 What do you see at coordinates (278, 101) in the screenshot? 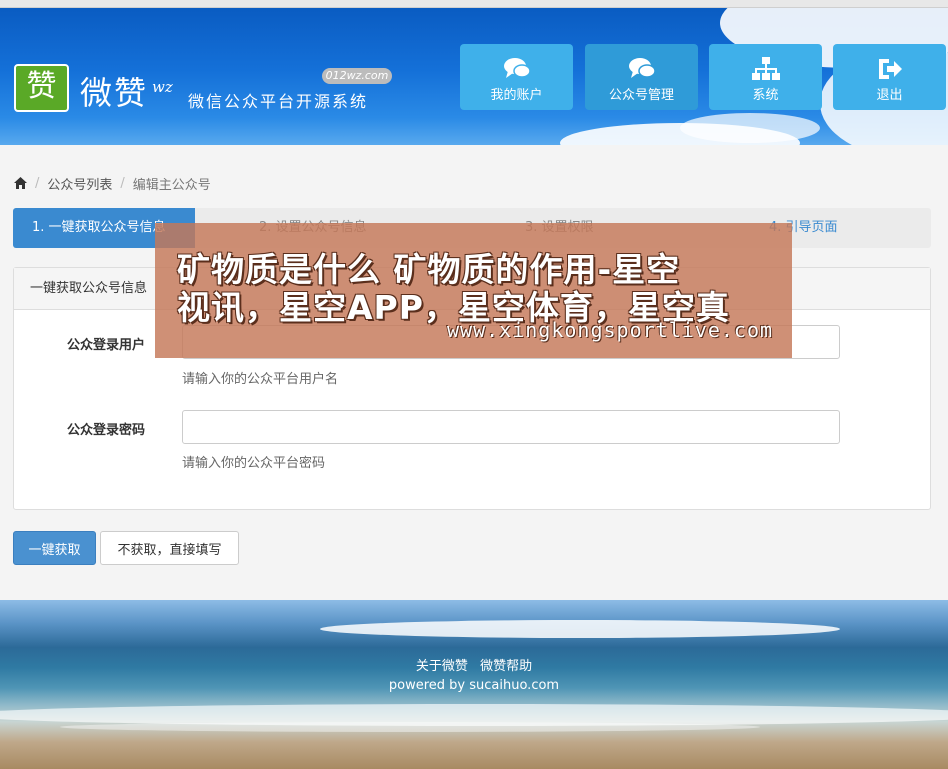
I see `logo-subtitle: 微信公众平台开源系统` at bounding box center [278, 101].